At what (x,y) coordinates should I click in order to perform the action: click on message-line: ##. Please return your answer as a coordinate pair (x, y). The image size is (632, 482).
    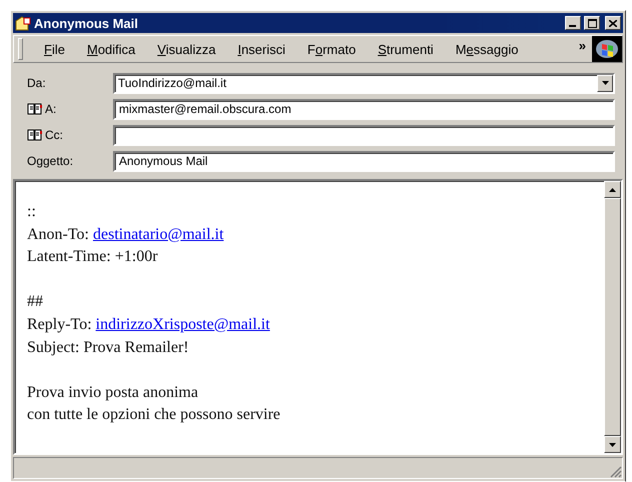
    Looking at the image, I should click on (35, 302).